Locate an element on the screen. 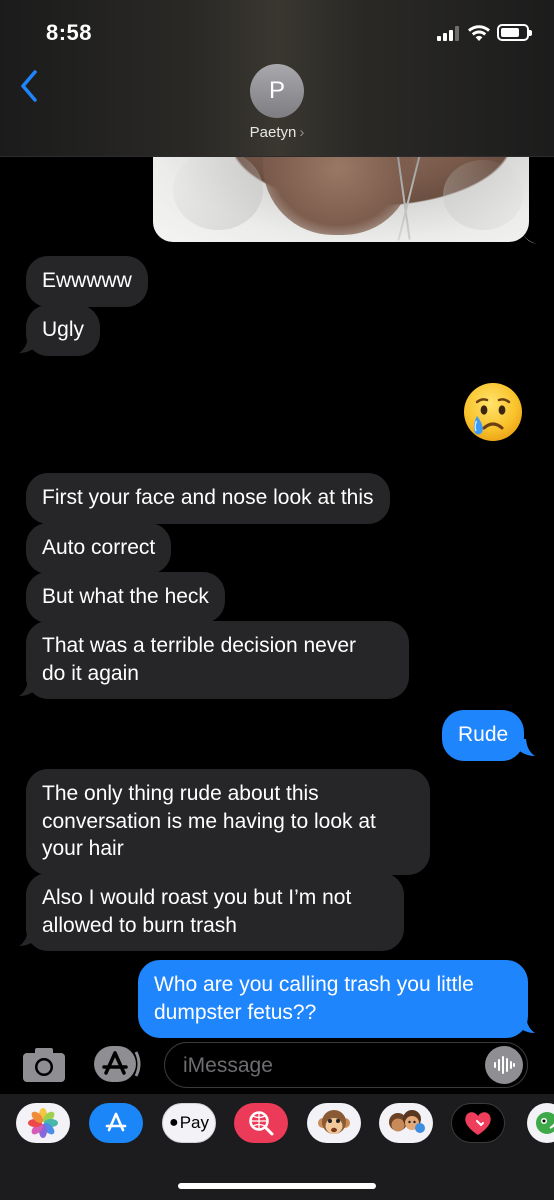  image-search-app-button is located at coordinates (261, 1123).